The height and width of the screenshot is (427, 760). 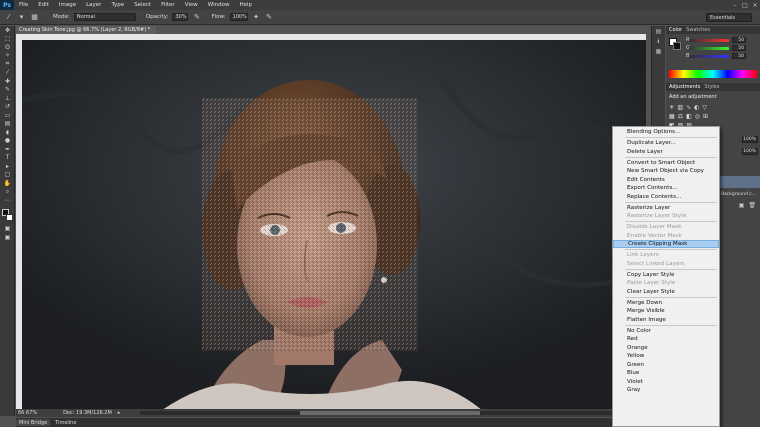 I want to click on menu-layer: Layer, so click(x=93, y=5).